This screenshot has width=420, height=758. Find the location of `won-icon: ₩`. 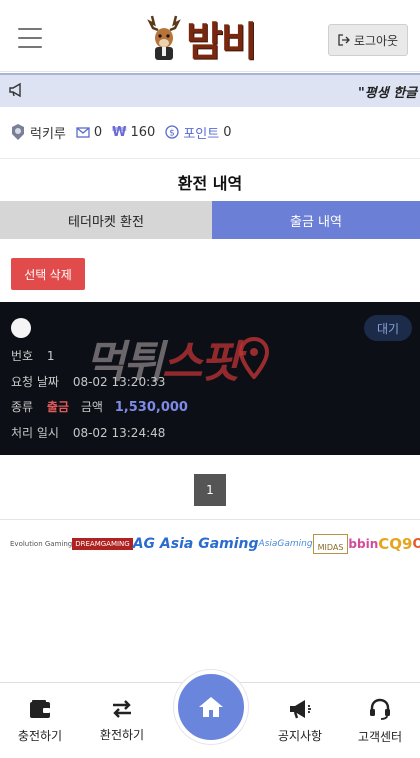

won-icon: ₩ is located at coordinates (119, 132).